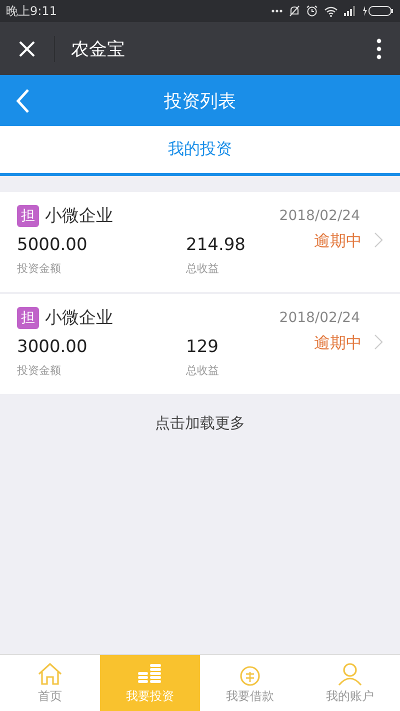 The height and width of the screenshot is (711, 400). Describe the element at coordinates (312, 11) in the screenshot. I see `alarm-icon` at that location.